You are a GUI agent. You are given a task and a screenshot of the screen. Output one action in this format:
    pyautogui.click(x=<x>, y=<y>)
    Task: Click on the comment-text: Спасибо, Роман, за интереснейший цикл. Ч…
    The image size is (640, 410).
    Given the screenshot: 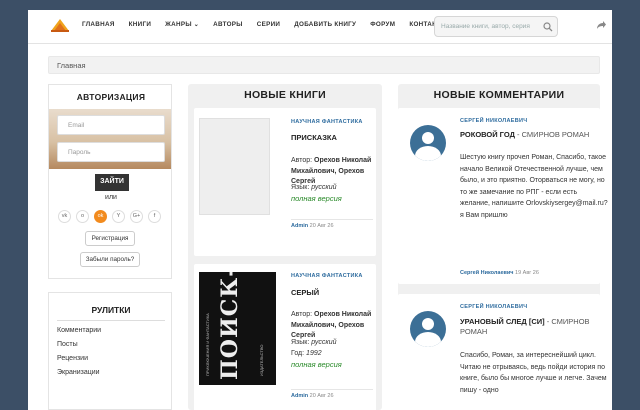 What is the action you would take?
    pyautogui.click(x=533, y=373)
    